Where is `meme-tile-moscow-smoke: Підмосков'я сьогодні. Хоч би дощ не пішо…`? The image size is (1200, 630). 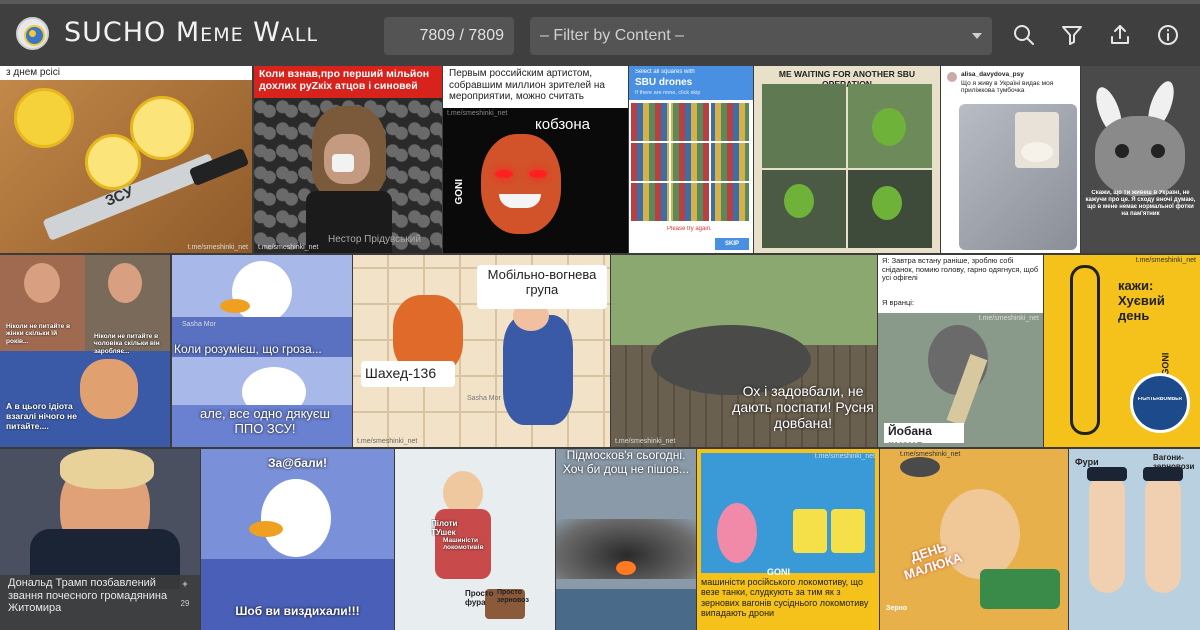
meme-tile-moscow-smoke: Підмосков'я сьогодні. Хоч би дощ не пішо… is located at coordinates (626, 539).